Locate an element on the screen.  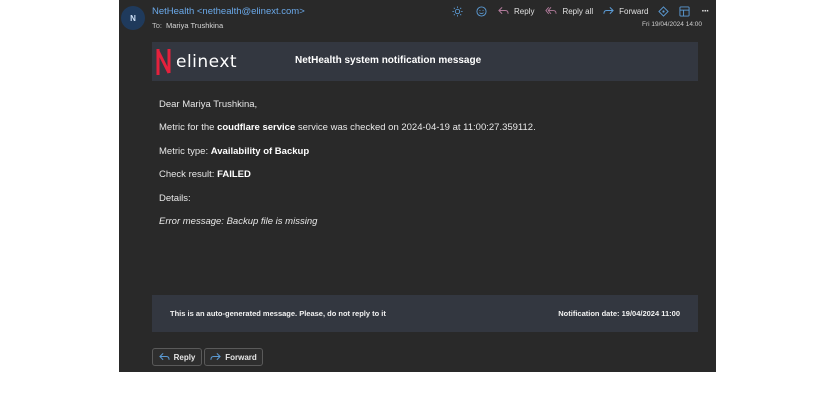
check-result-value: FAILED is located at coordinates (234, 174).